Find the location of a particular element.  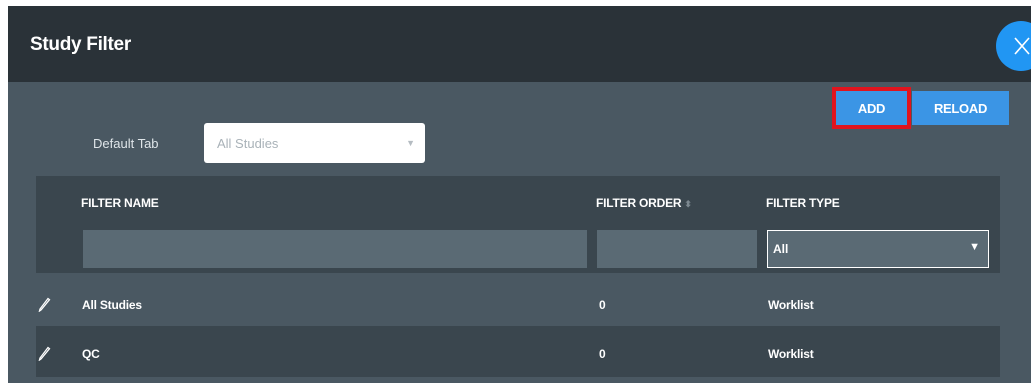

table-row: QC 0 Worklist is located at coordinates (518, 351).